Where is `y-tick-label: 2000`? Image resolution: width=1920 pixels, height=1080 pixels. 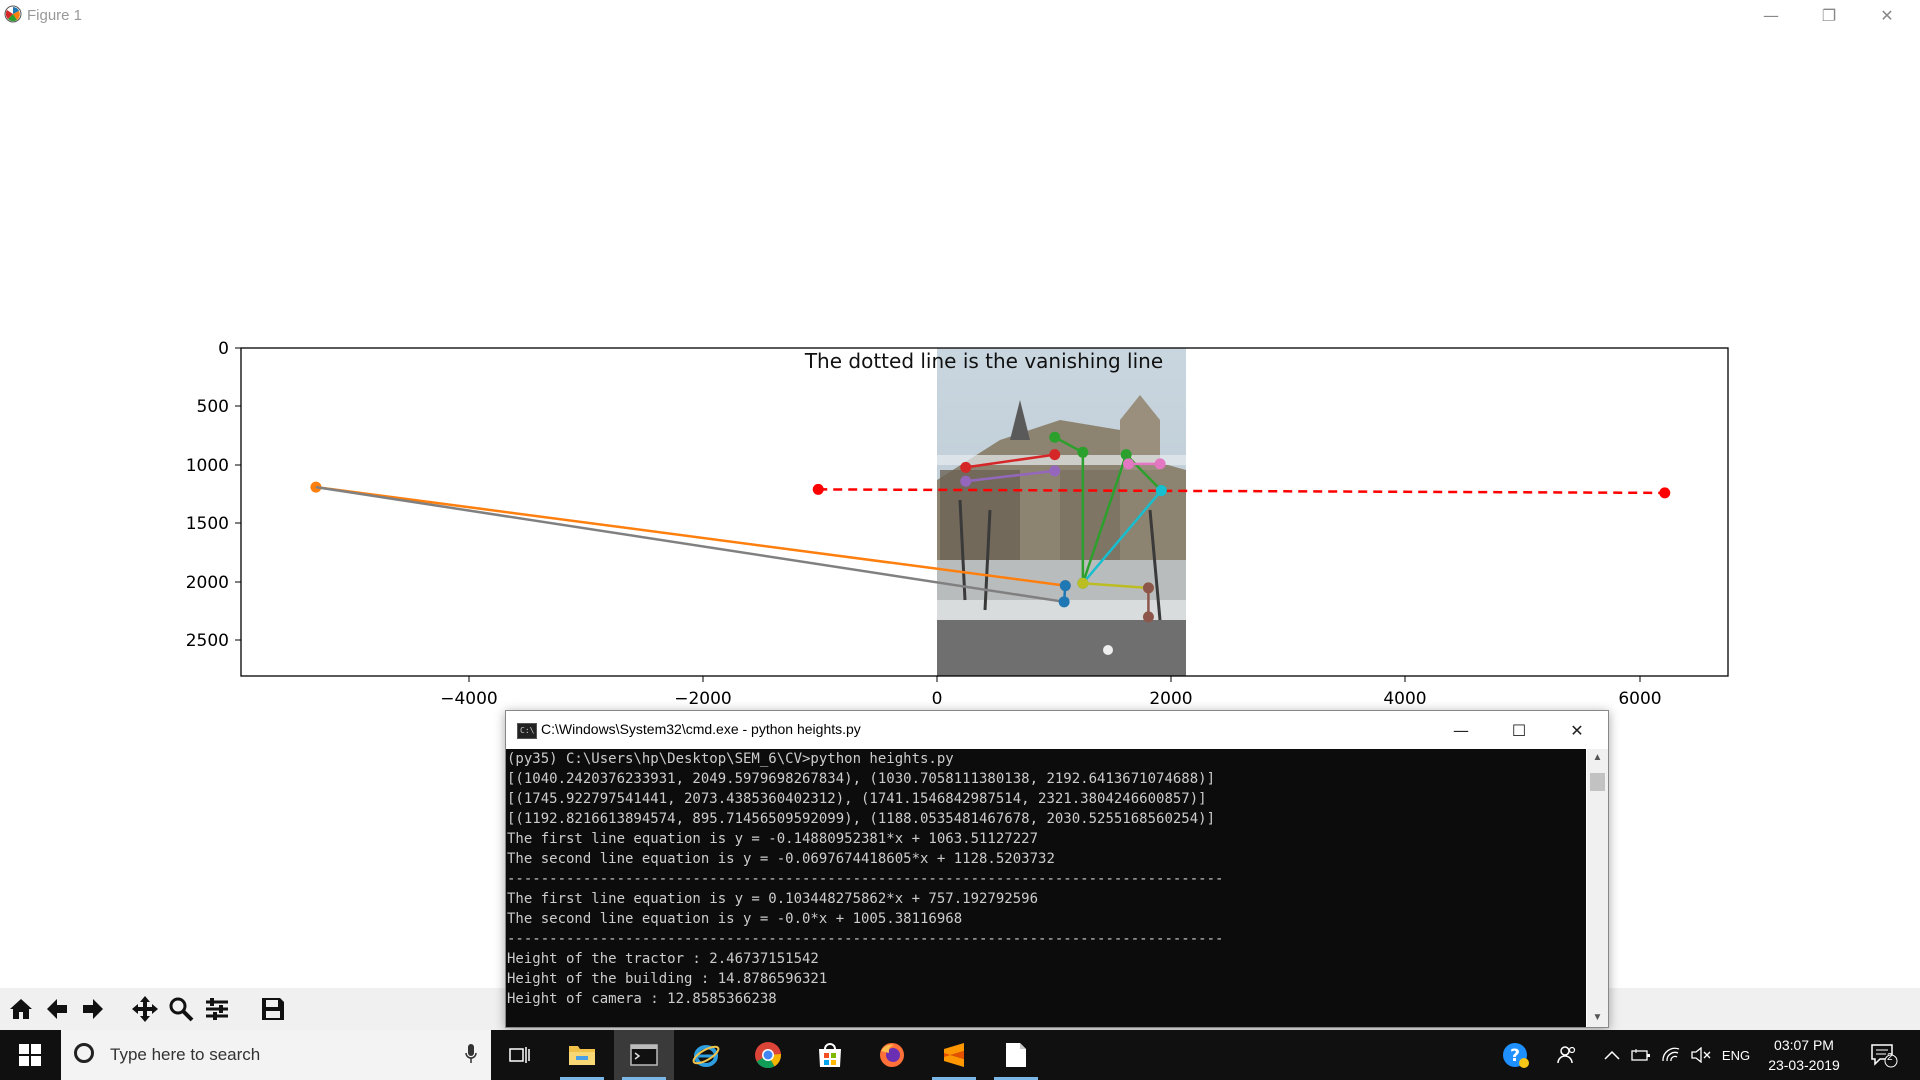
y-tick-label: 2000 is located at coordinates (207, 583).